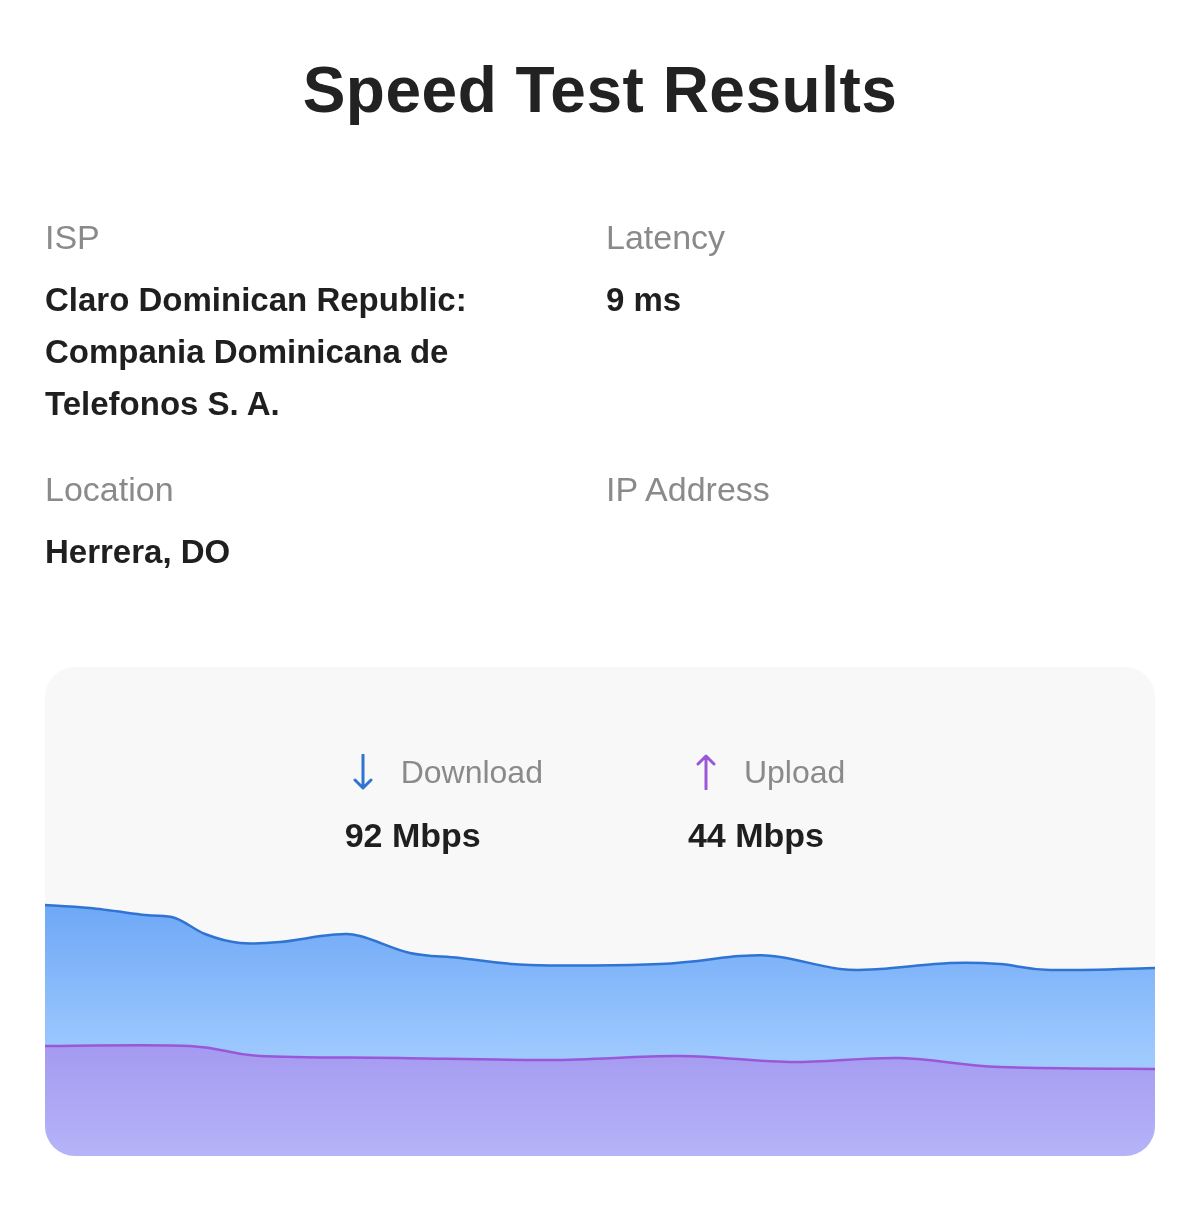  What do you see at coordinates (412, 835) in the screenshot?
I see `speed-value: 92 Mbps` at bounding box center [412, 835].